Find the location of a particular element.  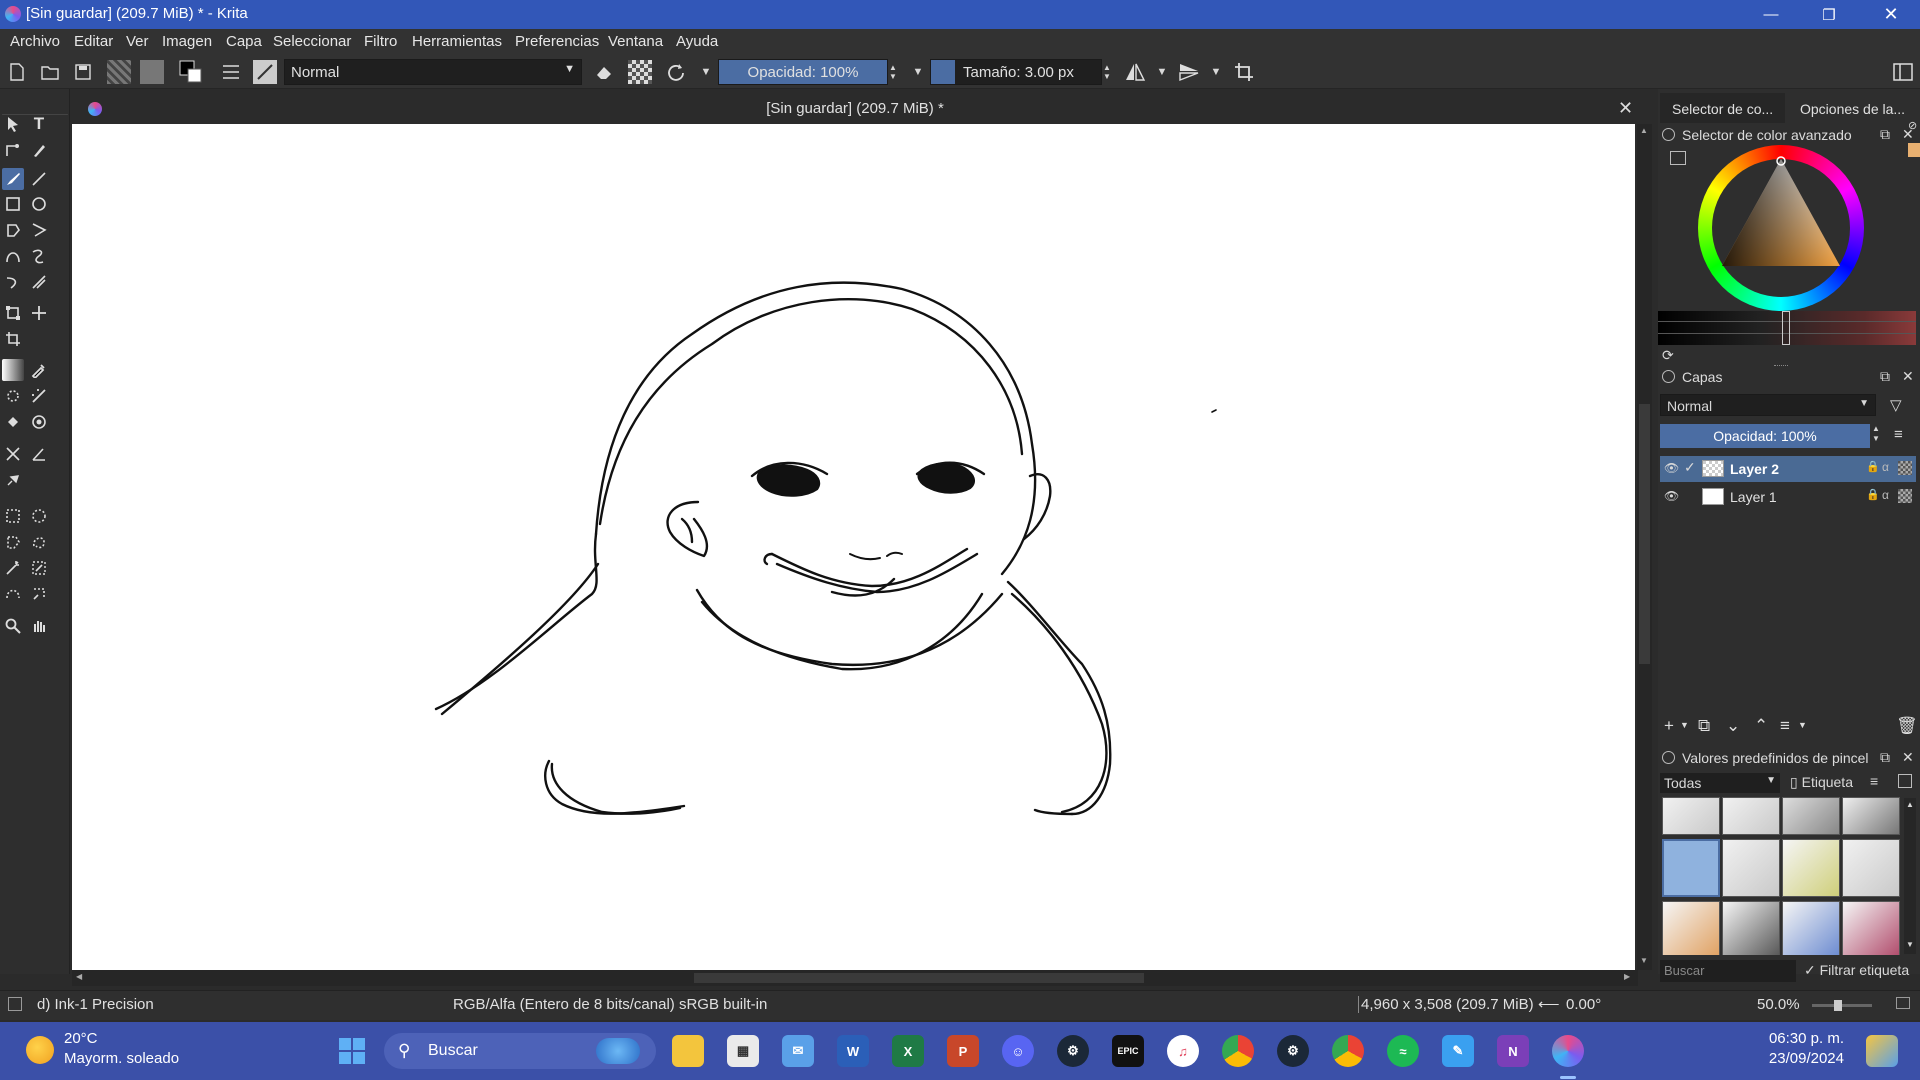

zoom-slider is located at coordinates (1842, 1005).